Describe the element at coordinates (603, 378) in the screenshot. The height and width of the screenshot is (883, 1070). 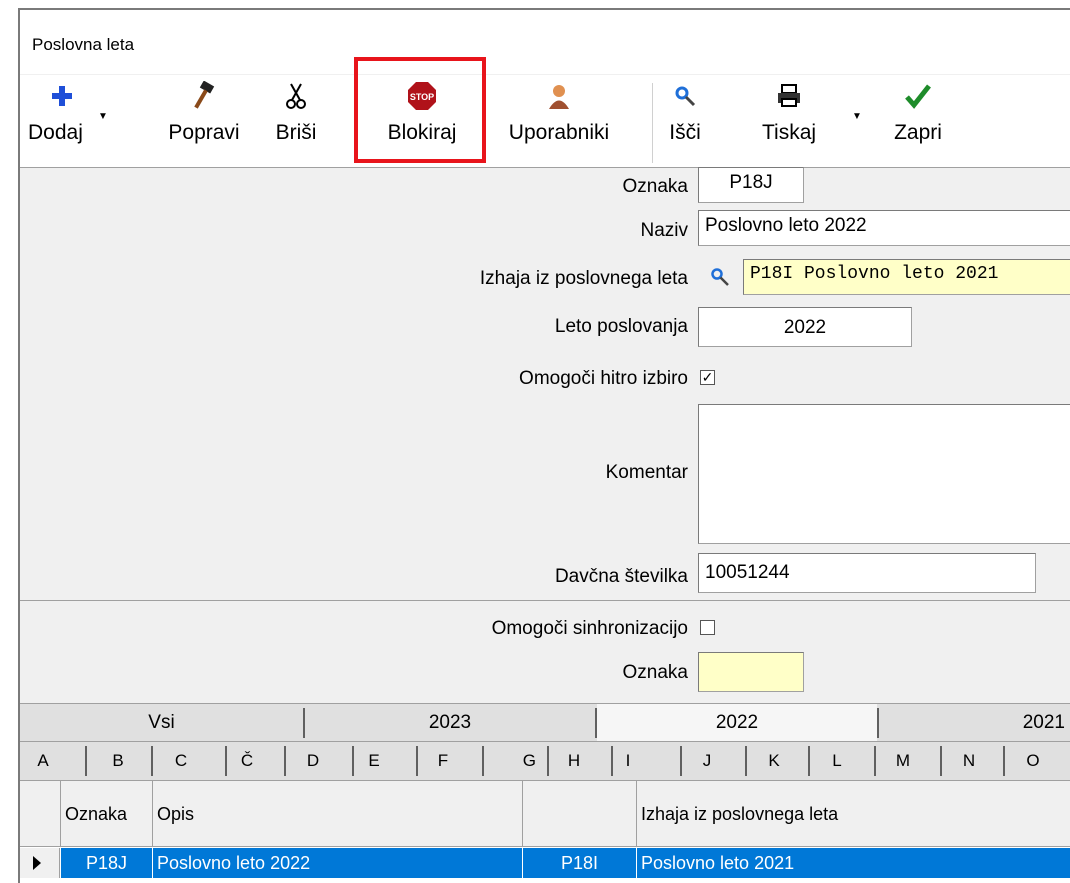
I see `hitro-label: Omogoči hitro izbiro` at that location.